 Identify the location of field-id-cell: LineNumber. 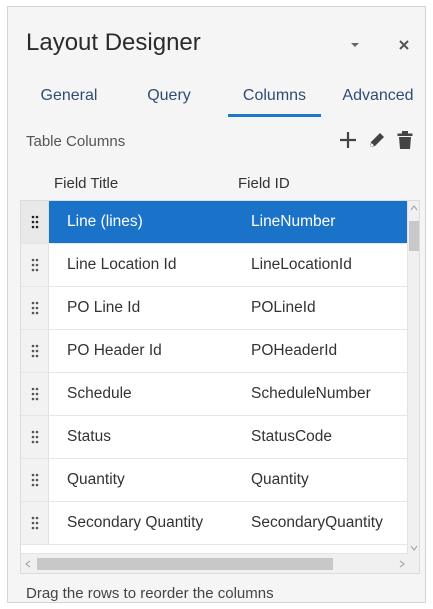
(293, 221).